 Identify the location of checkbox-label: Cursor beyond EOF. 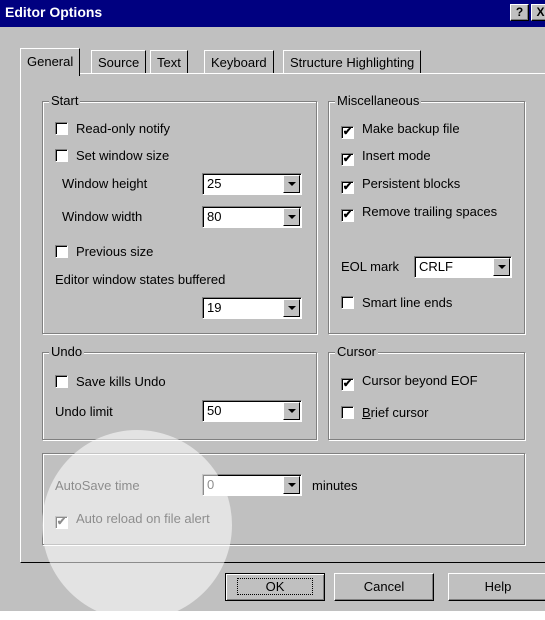
(420, 380).